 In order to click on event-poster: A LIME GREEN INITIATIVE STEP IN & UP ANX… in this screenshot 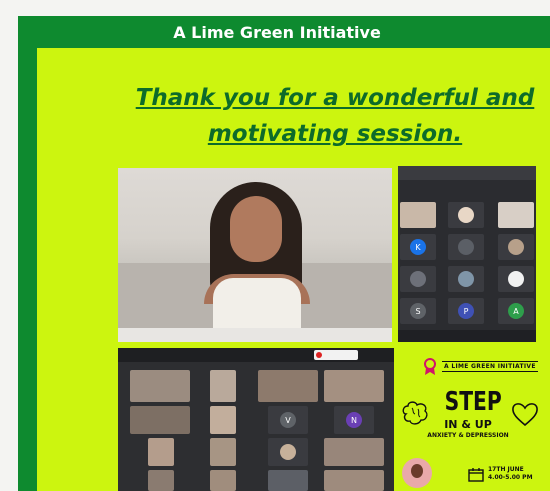, I will do `click(474, 419)`.